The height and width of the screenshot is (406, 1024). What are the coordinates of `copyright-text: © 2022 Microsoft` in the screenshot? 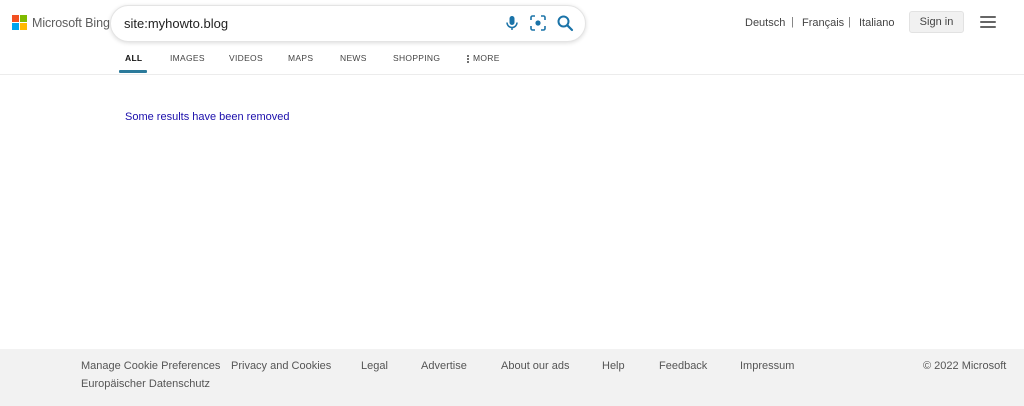 It's located at (965, 366).